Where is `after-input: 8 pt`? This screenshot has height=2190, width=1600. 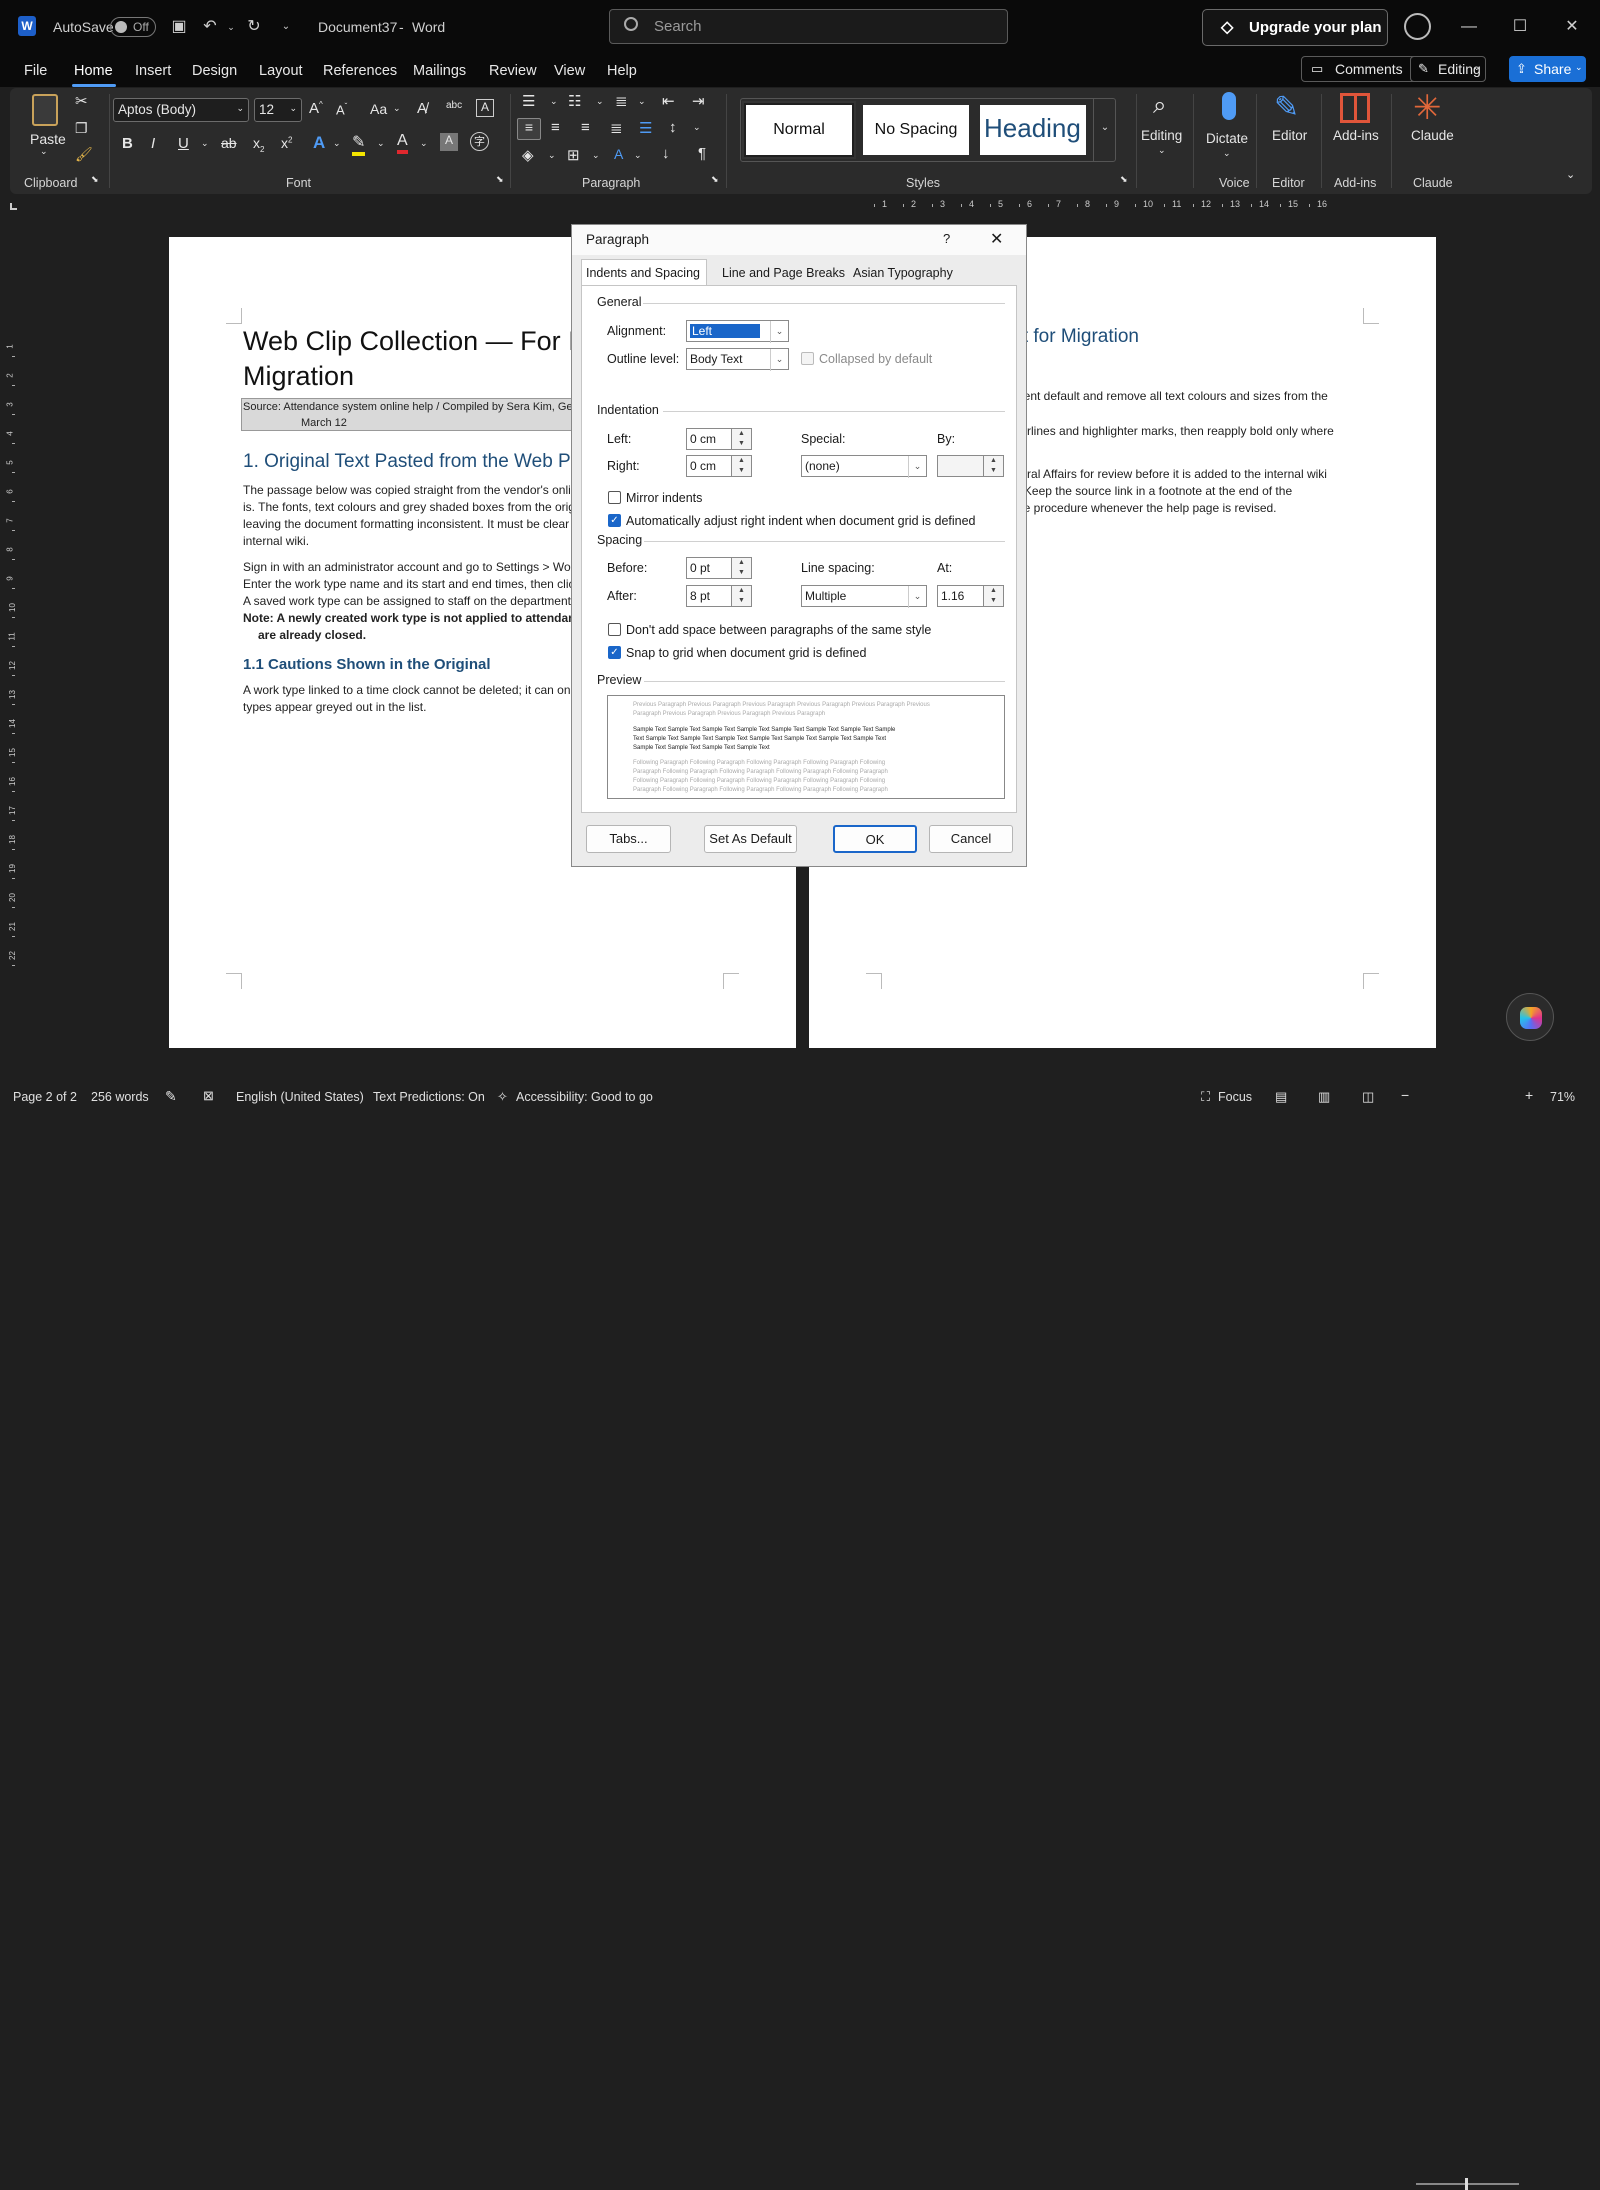 after-input: 8 pt is located at coordinates (709, 596).